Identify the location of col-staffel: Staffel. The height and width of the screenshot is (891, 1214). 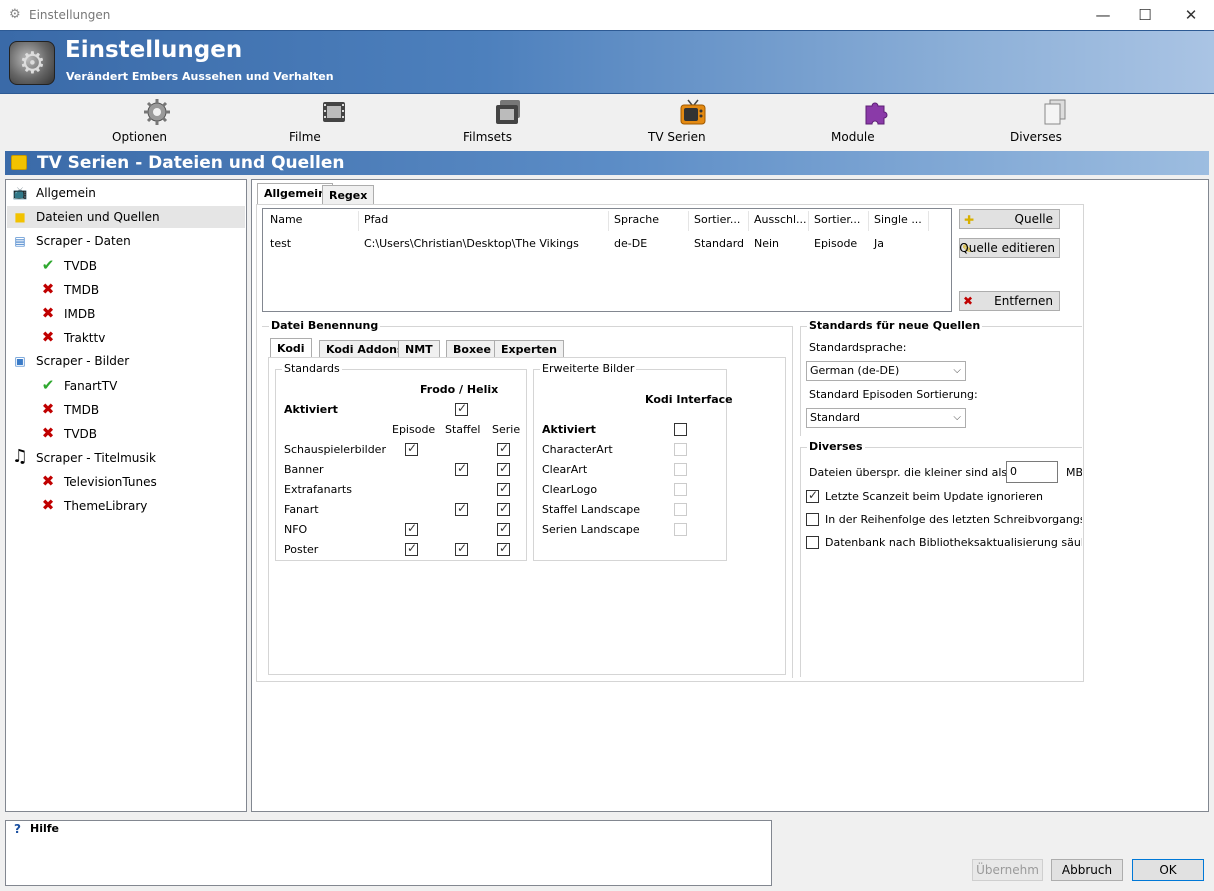
(463, 429).